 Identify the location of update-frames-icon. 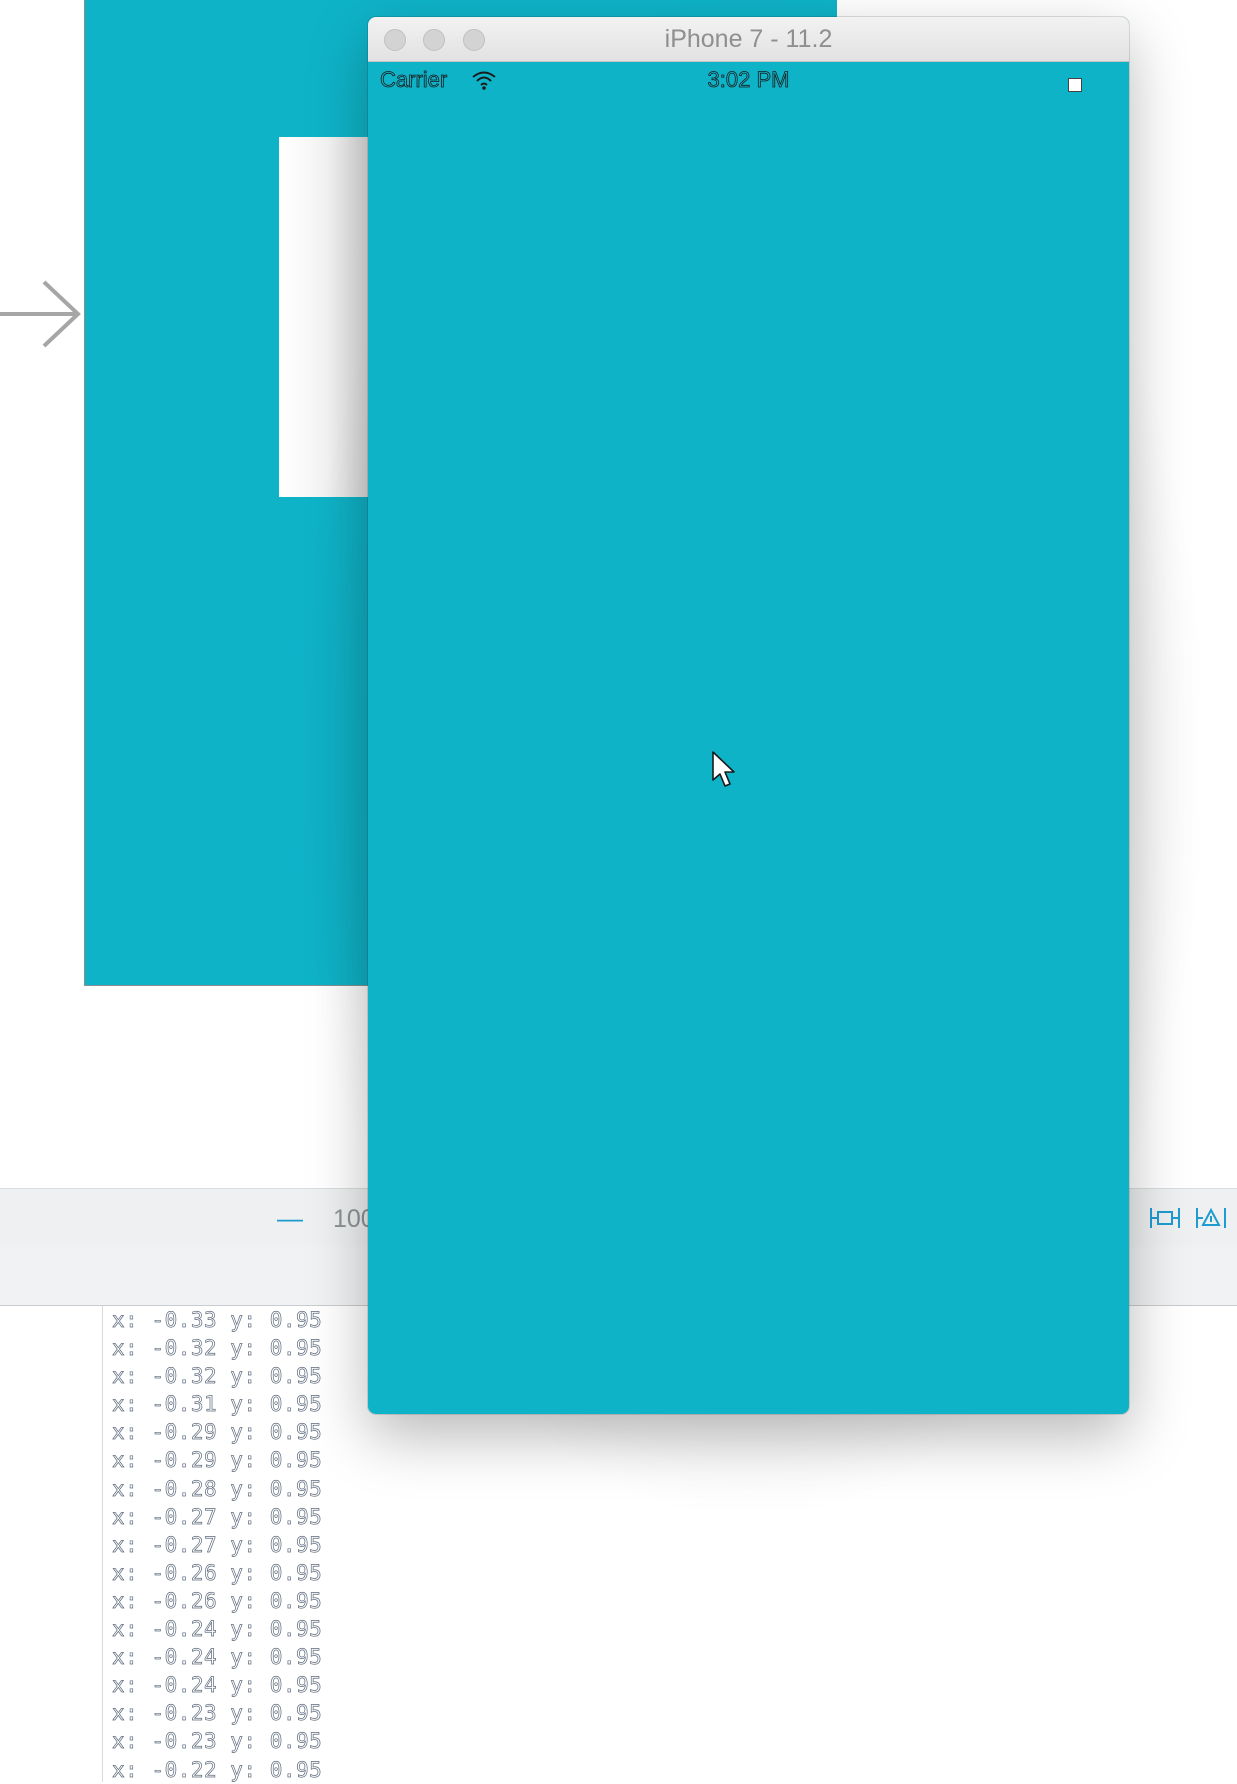
(1165, 1218).